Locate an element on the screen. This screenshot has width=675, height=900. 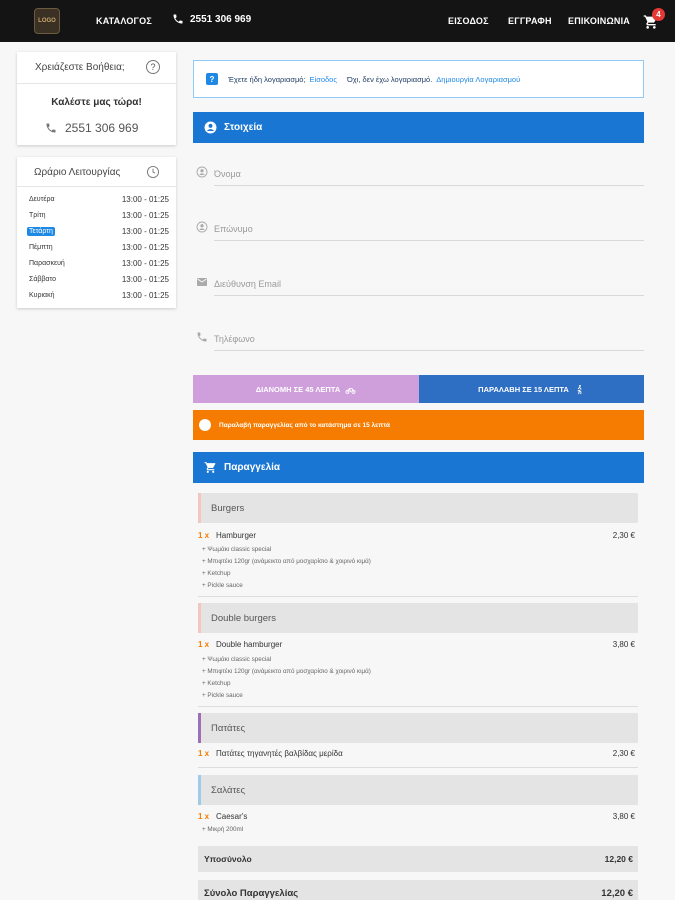
hours-title: Ωράριο Λειτουργίας is located at coordinates (77, 172).